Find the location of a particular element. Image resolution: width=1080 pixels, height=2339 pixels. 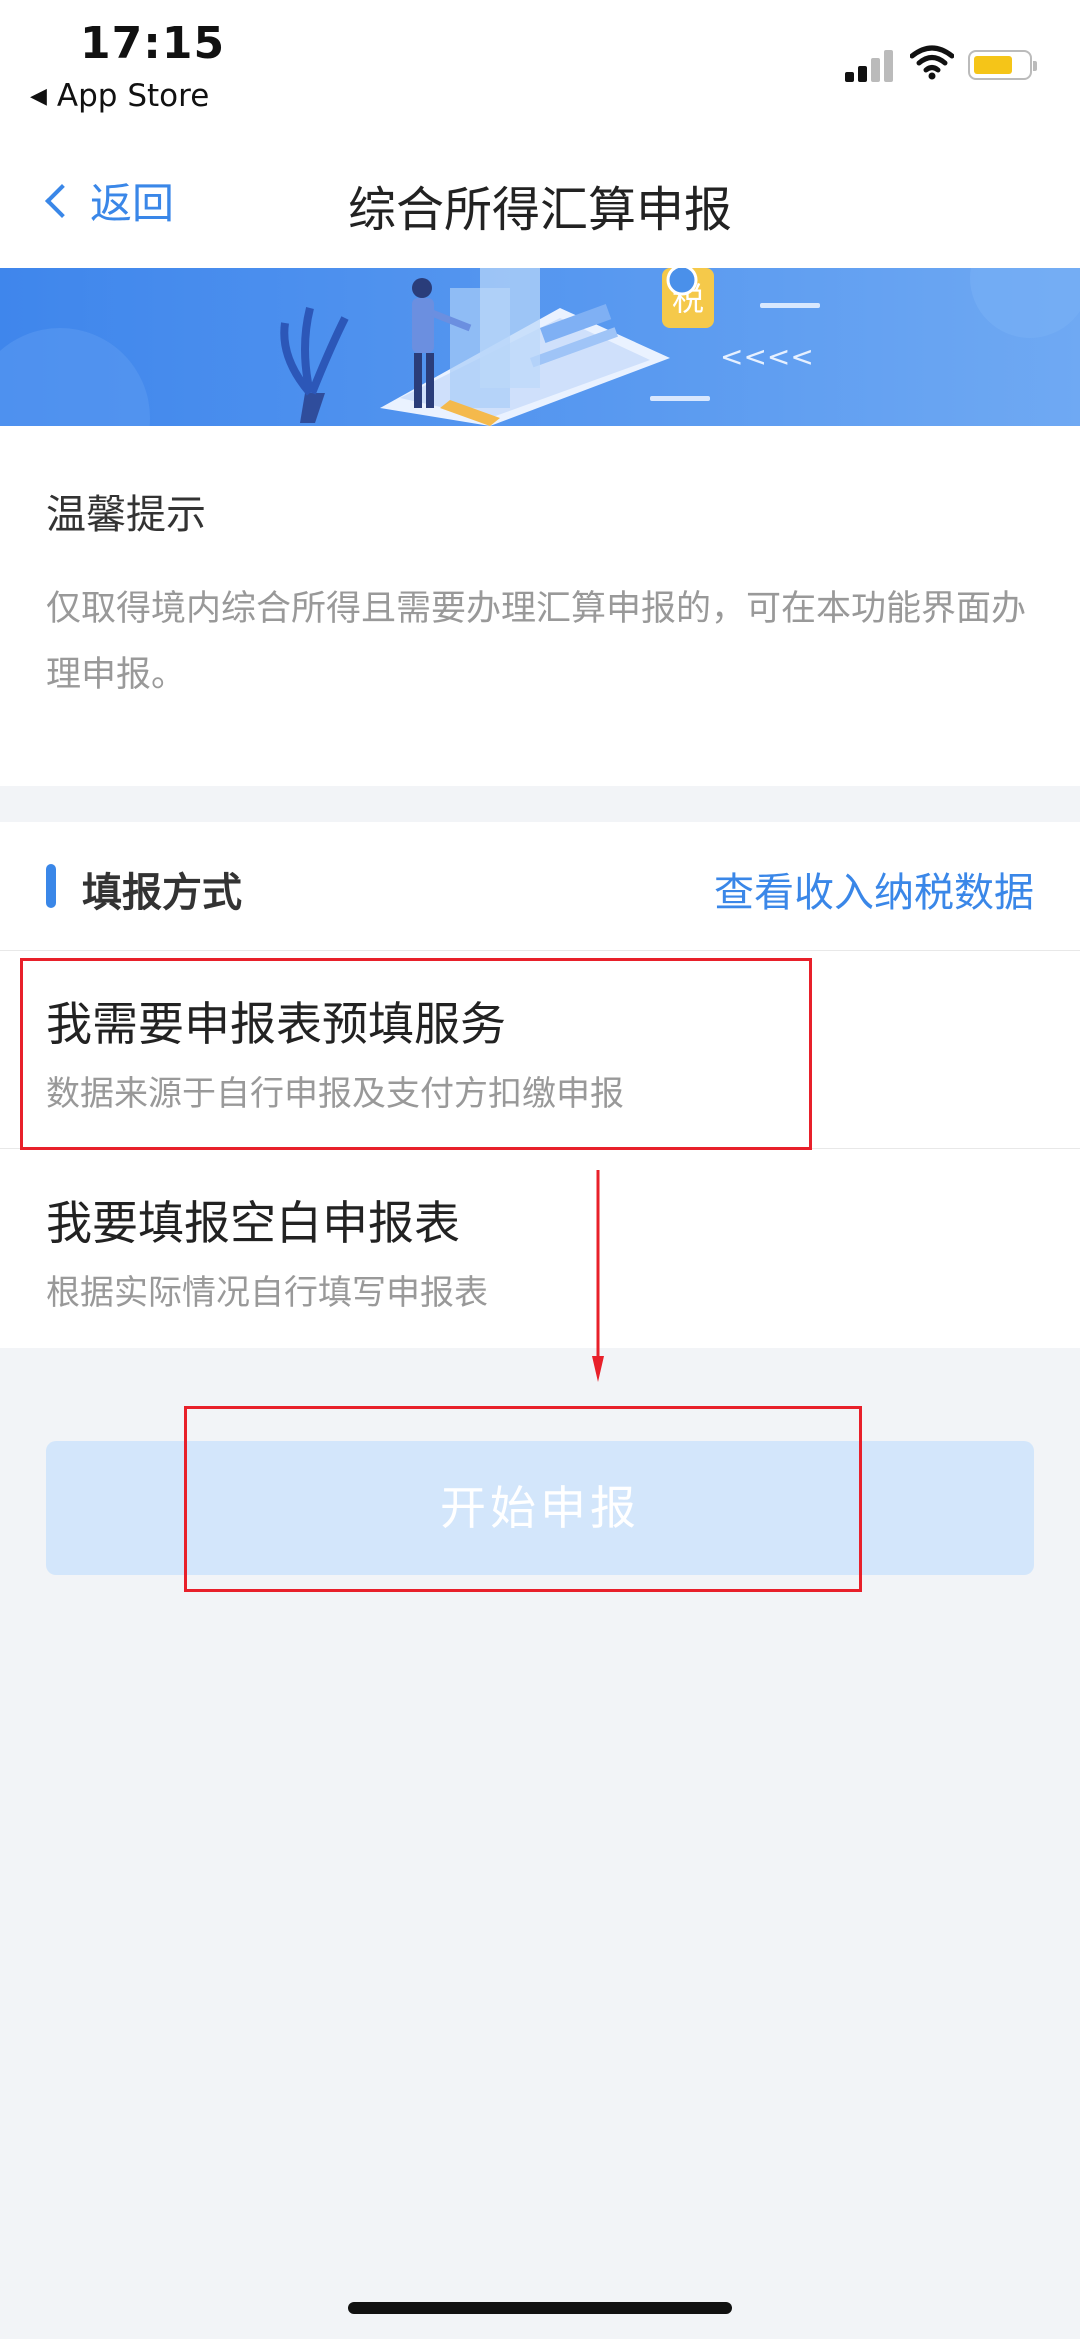

status-time: 17:15 is located at coordinates (153, 43).